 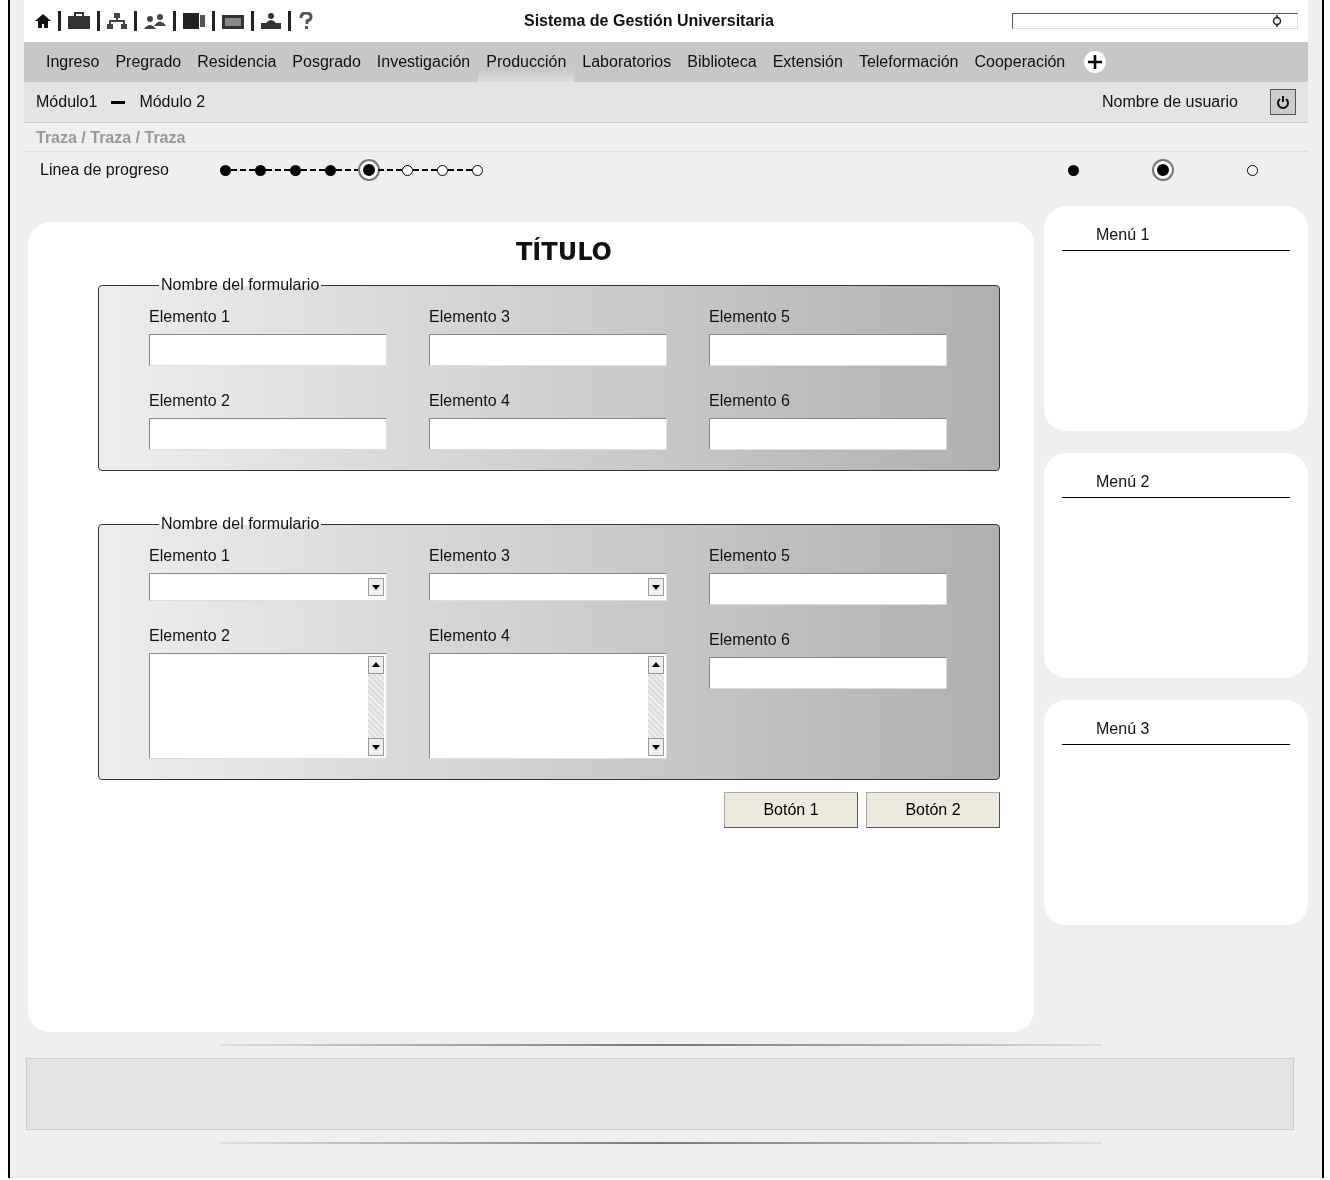 I want to click on separator-icon, so click(x=118, y=102).